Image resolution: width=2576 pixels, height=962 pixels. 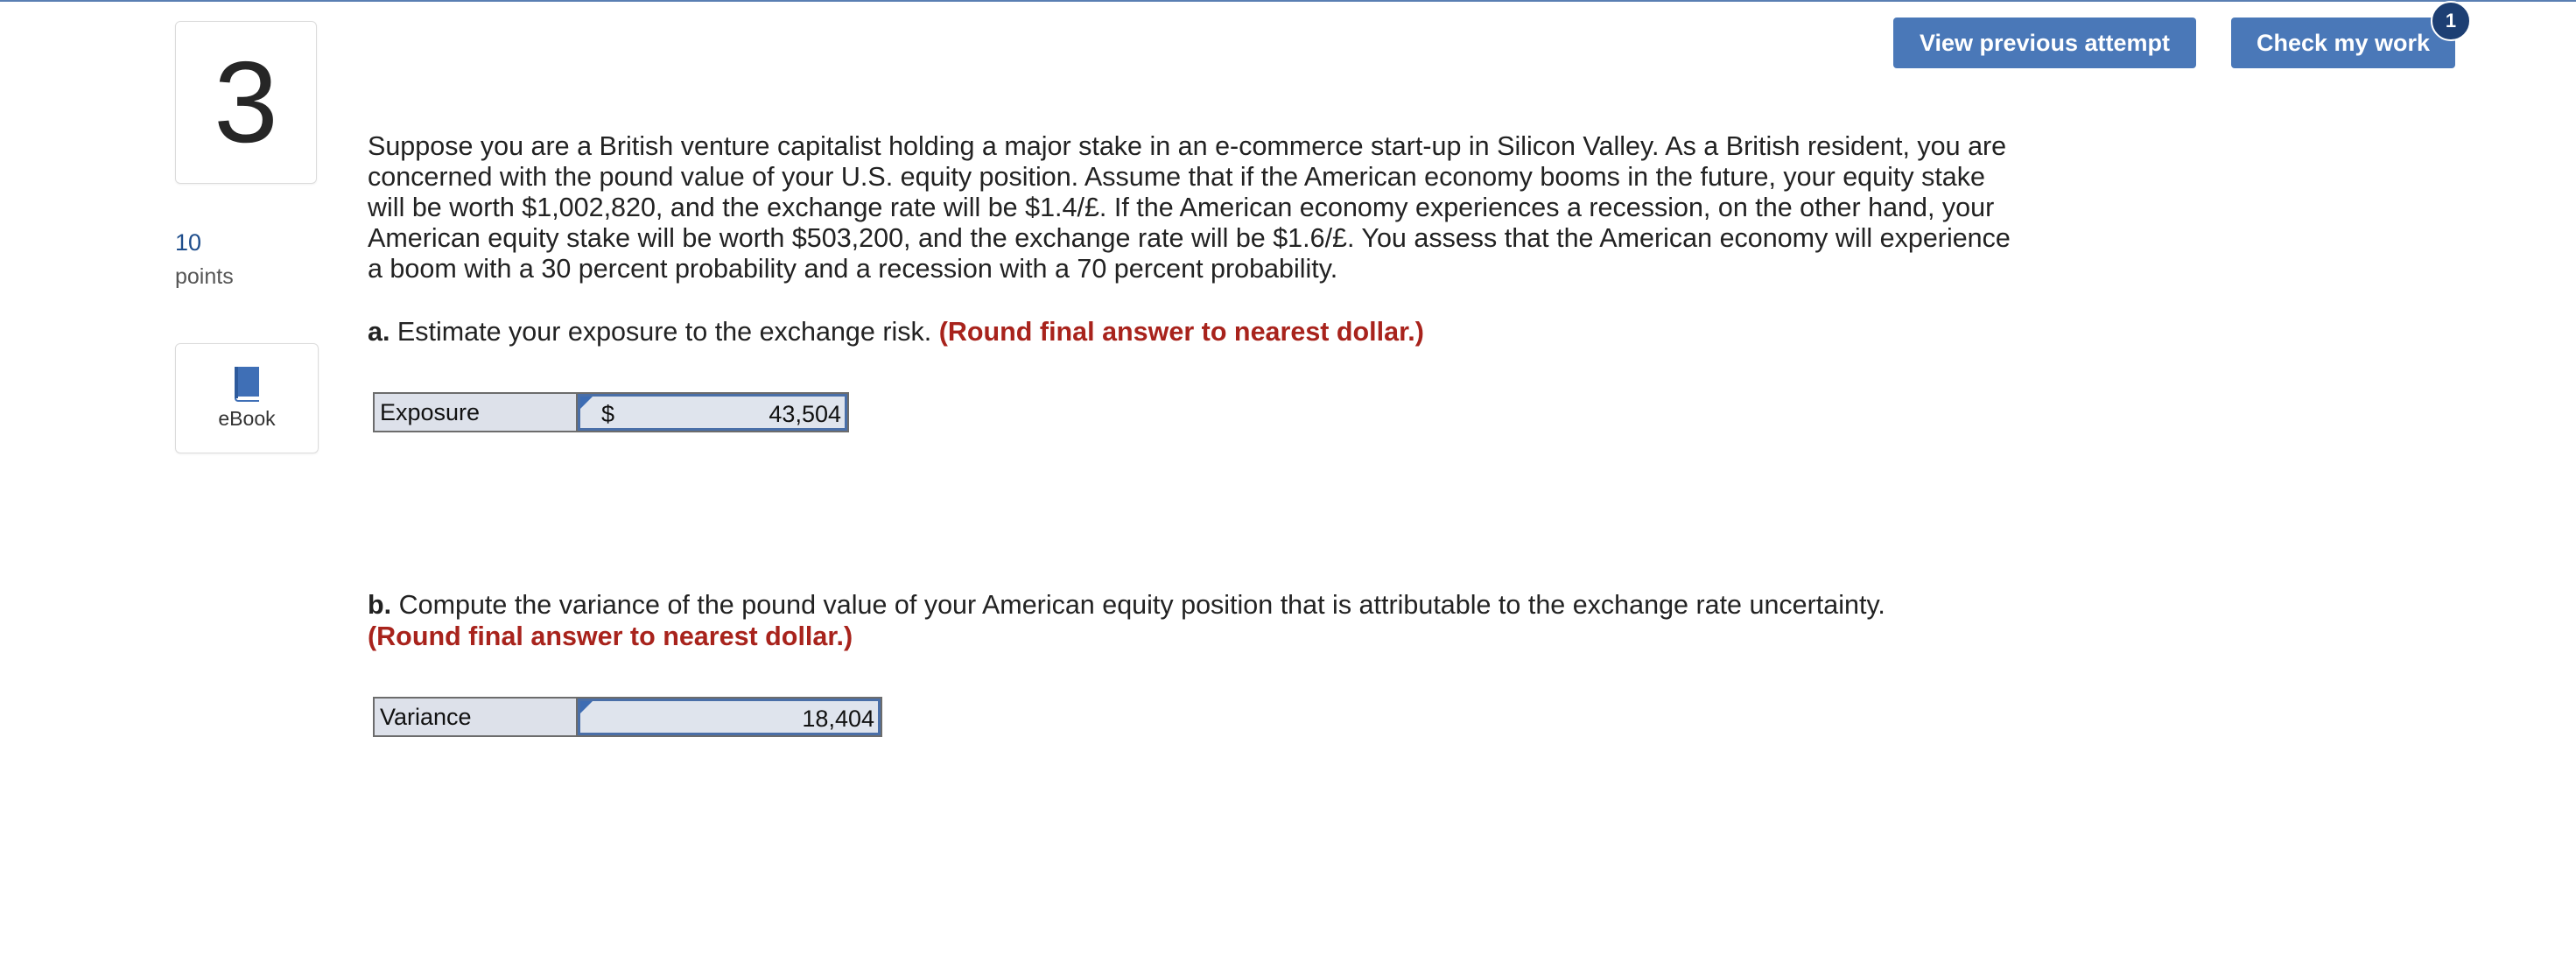 I want to click on exposure-answer-field: $ 43,504, so click(x=713, y=412).